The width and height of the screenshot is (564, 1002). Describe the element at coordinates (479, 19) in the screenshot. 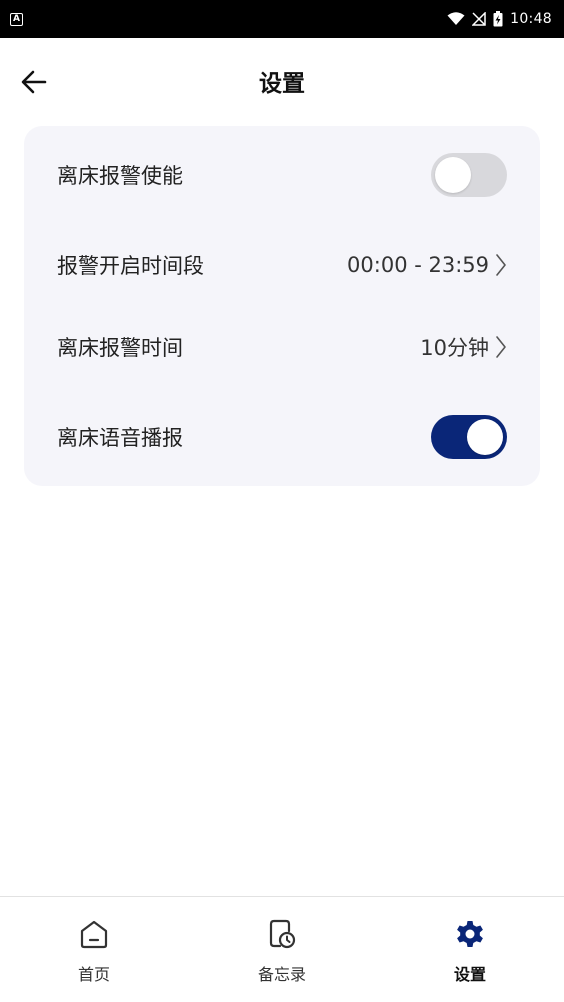

I see `signal-off-icon` at that location.